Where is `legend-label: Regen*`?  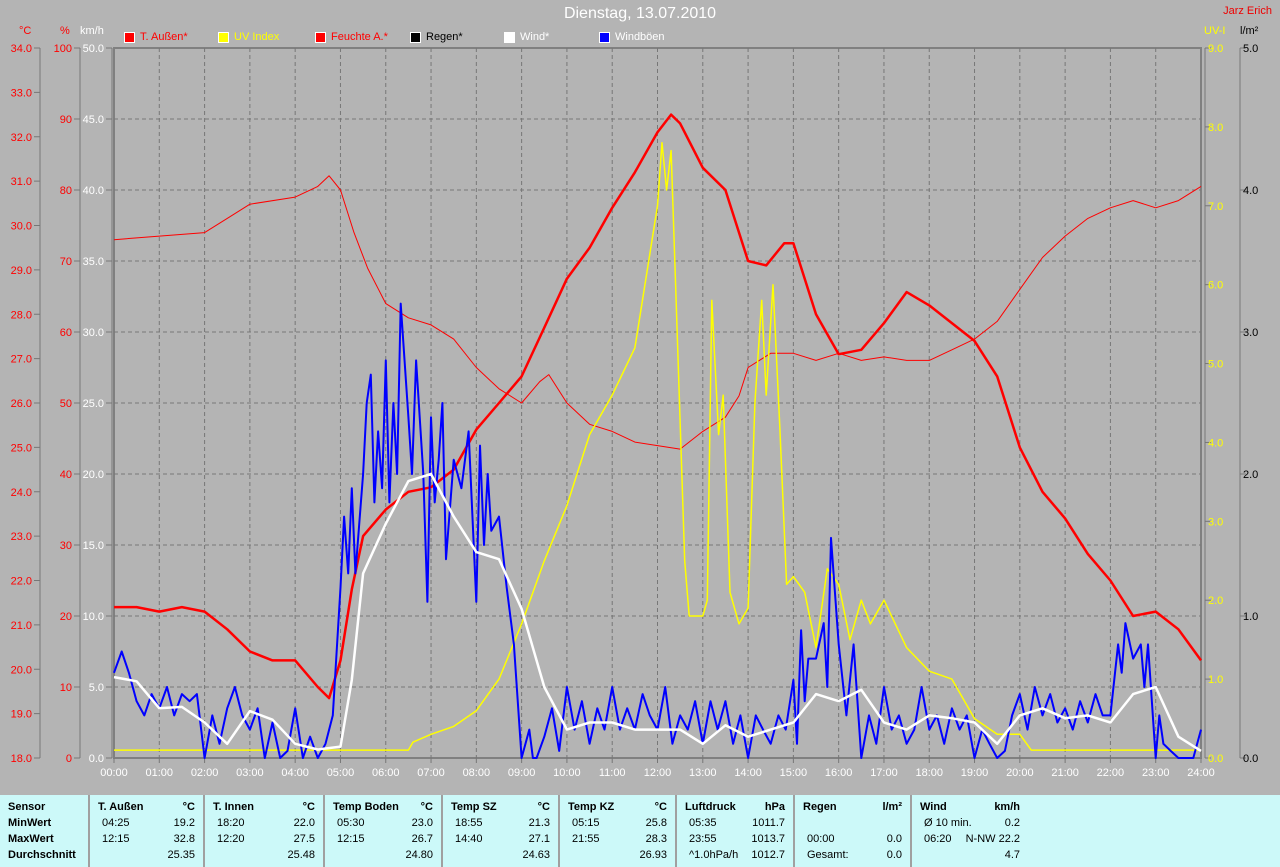
legend-label: Regen* is located at coordinates (444, 37).